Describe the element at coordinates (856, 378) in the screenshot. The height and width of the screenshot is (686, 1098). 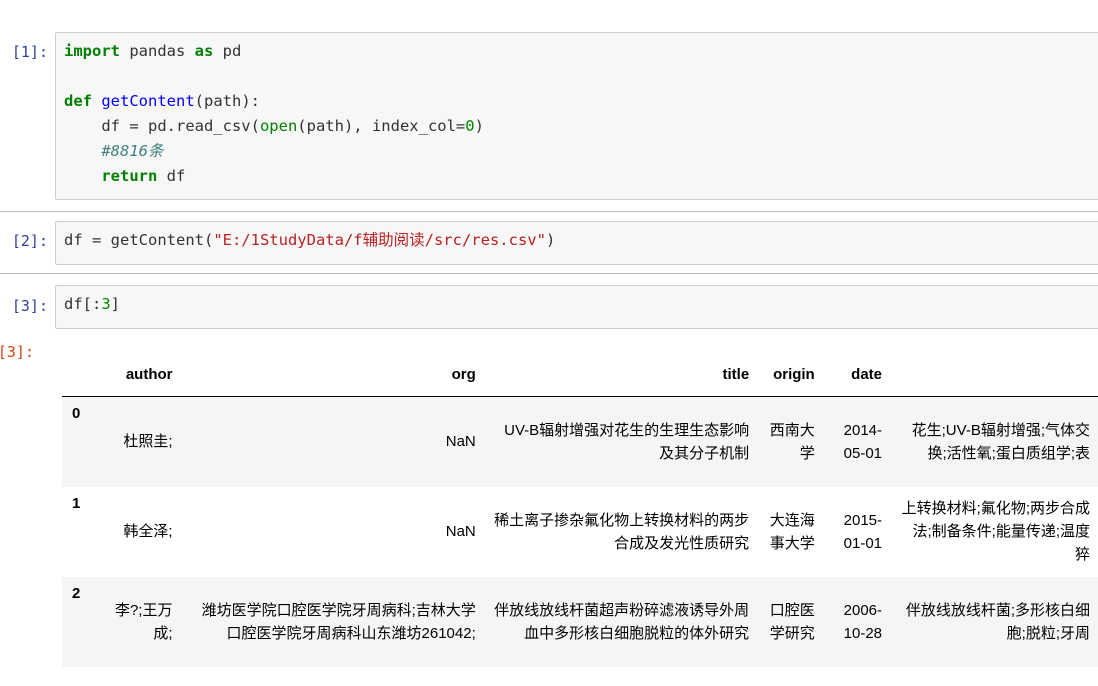
I see `column-header-date: date` at that location.